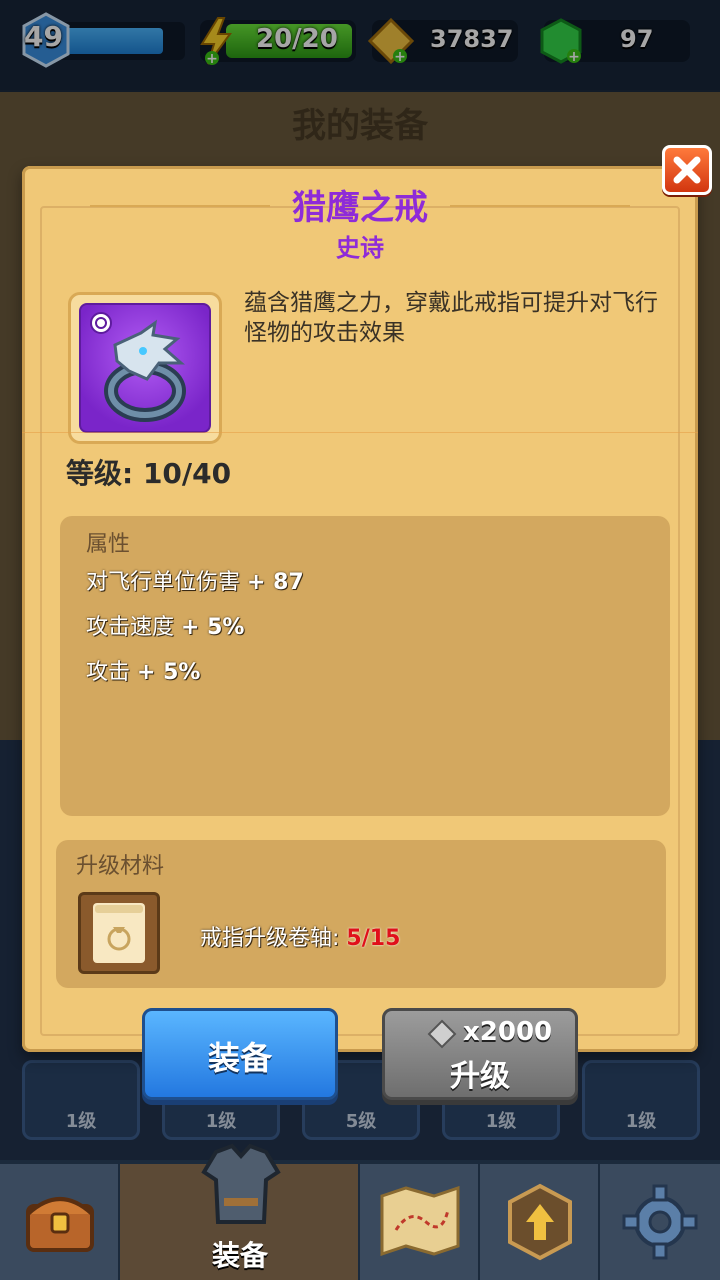 This screenshot has width=720, height=1280. I want to click on item-icon-background, so click(145, 368).